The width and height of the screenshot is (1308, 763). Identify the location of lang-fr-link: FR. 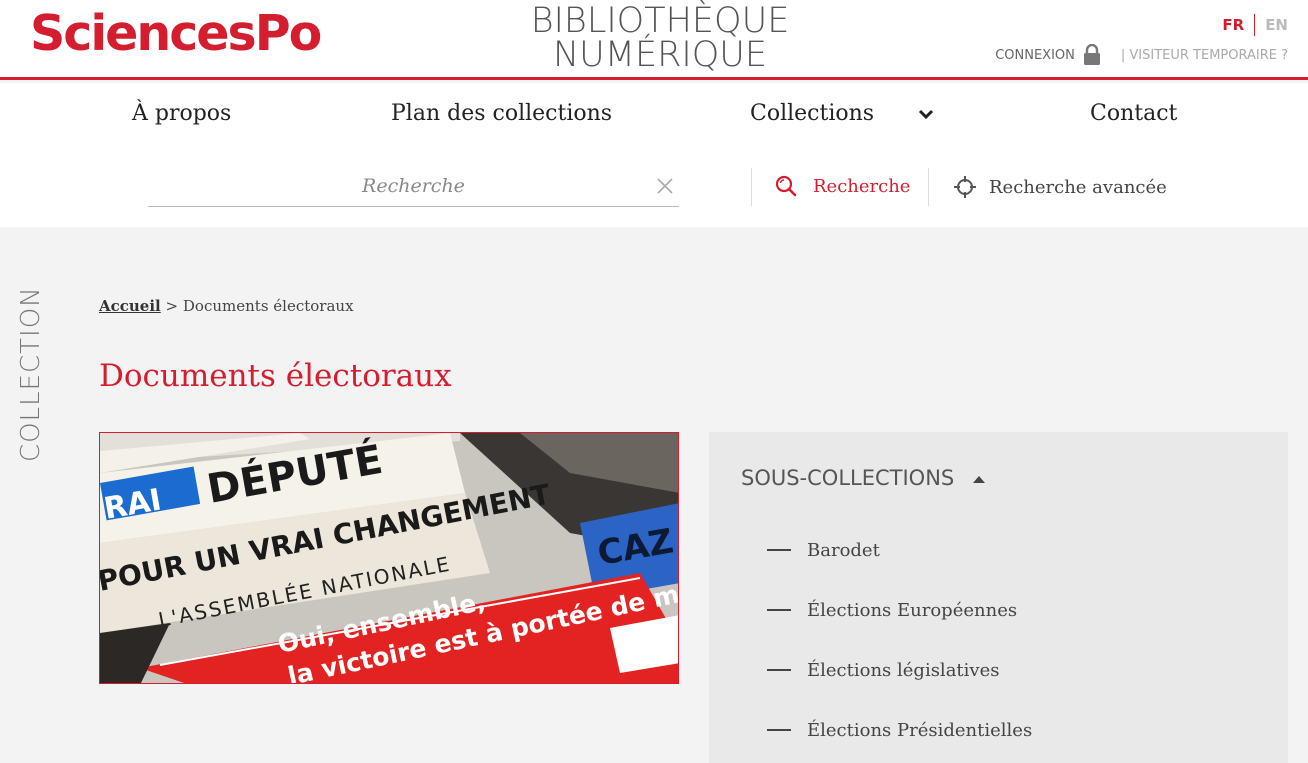
(1233, 25).